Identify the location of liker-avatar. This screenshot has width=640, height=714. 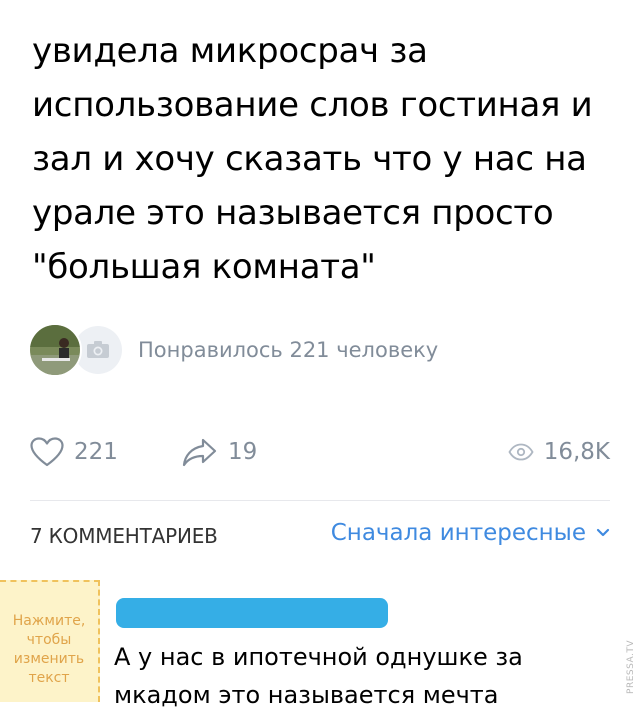
(55, 350).